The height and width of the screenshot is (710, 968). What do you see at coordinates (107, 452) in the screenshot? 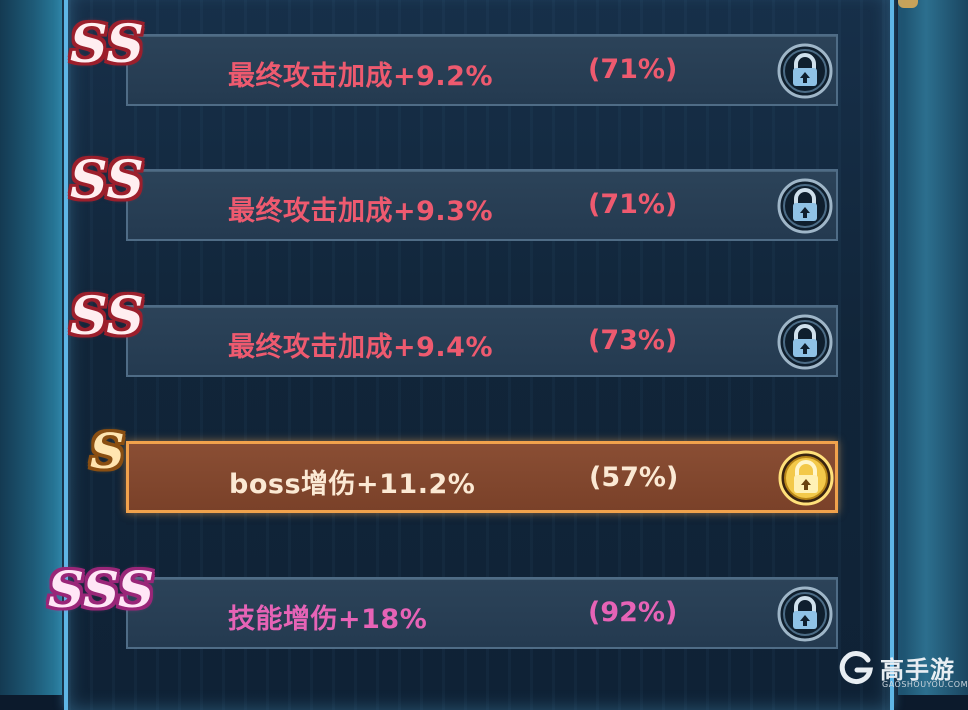
I see `grade-badge: S` at bounding box center [107, 452].